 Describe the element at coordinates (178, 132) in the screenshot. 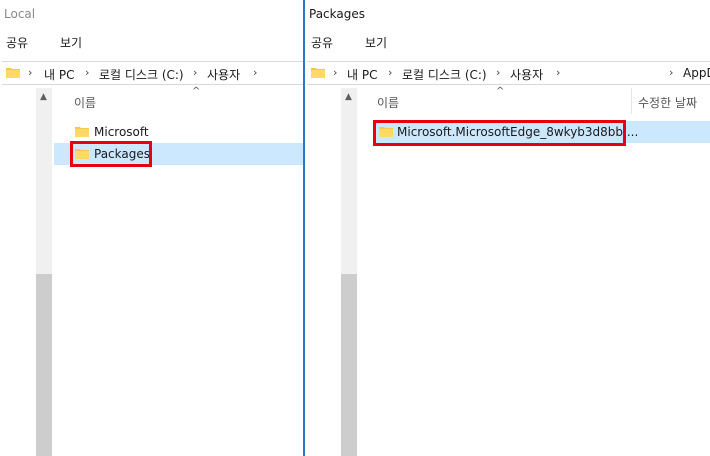

I see `list-item: Microsoft` at that location.